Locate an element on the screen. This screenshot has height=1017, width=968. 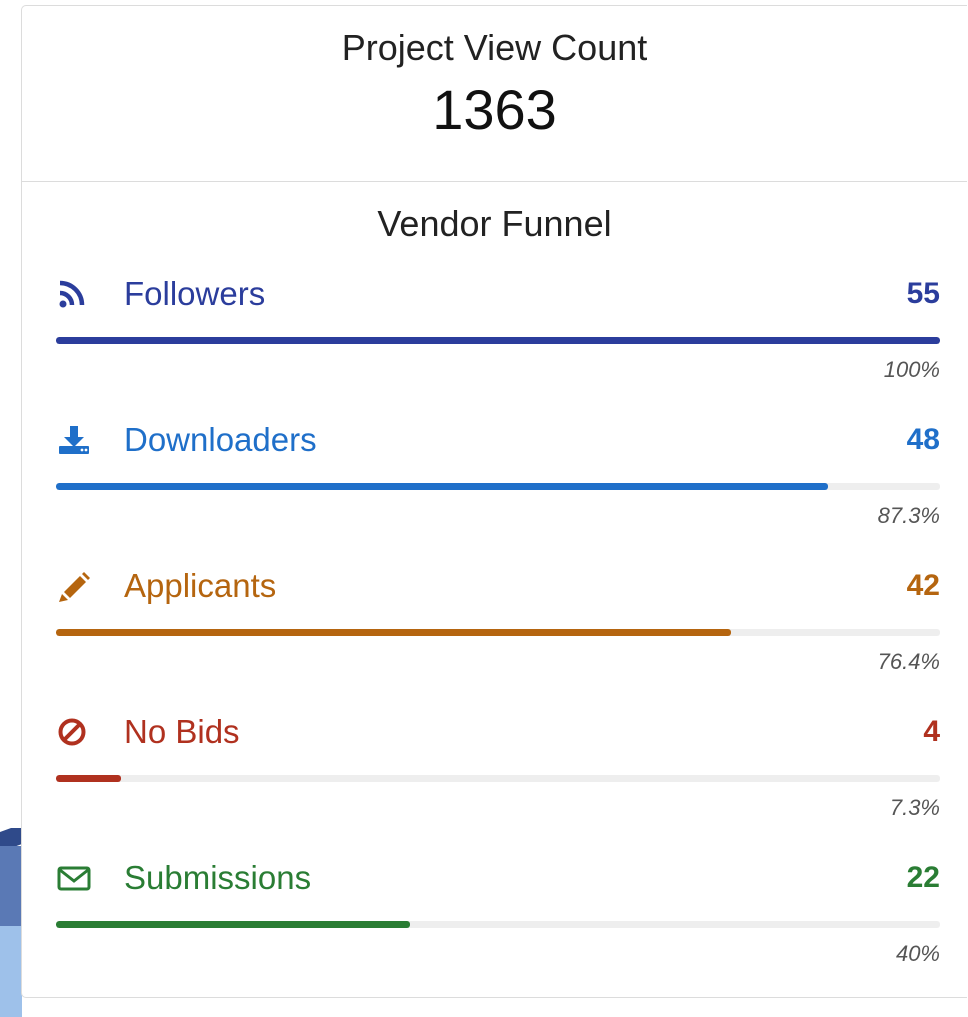
rss-icon is located at coordinates (76, 294).